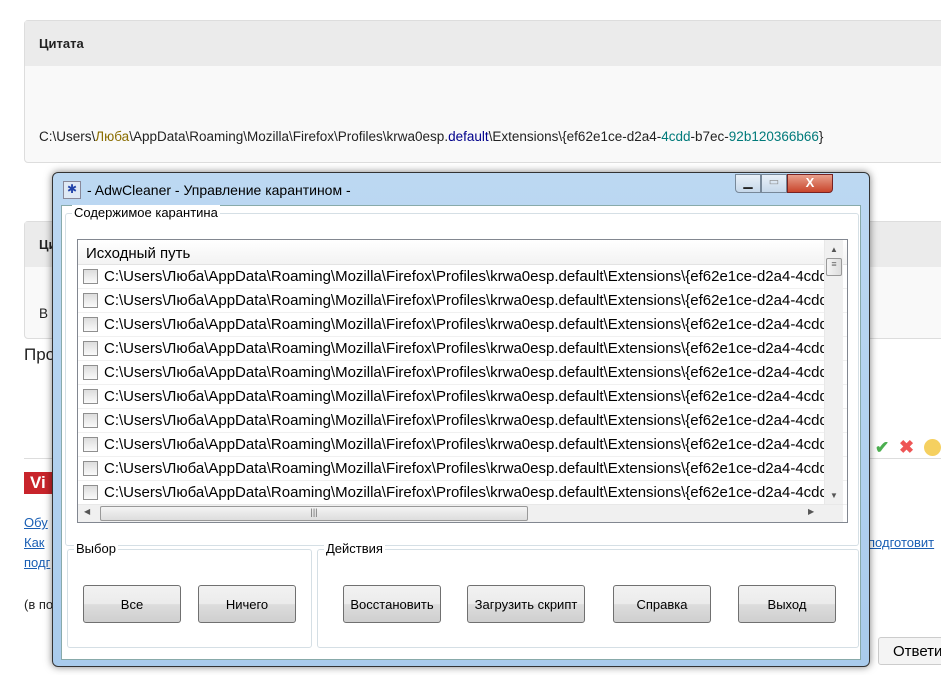 This screenshot has height=675, width=941. What do you see at coordinates (834, 249) in the screenshot?
I see `scroll-up-icon: ▲` at bounding box center [834, 249].